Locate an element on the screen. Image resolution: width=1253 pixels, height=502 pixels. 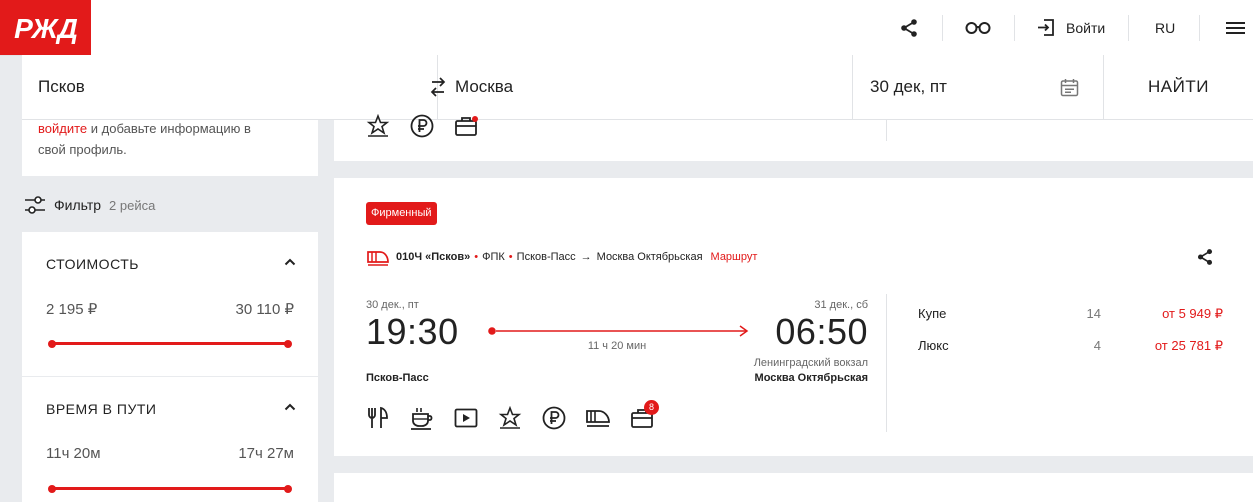
arrow-right-icon: → is located at coordinates (586, 257).